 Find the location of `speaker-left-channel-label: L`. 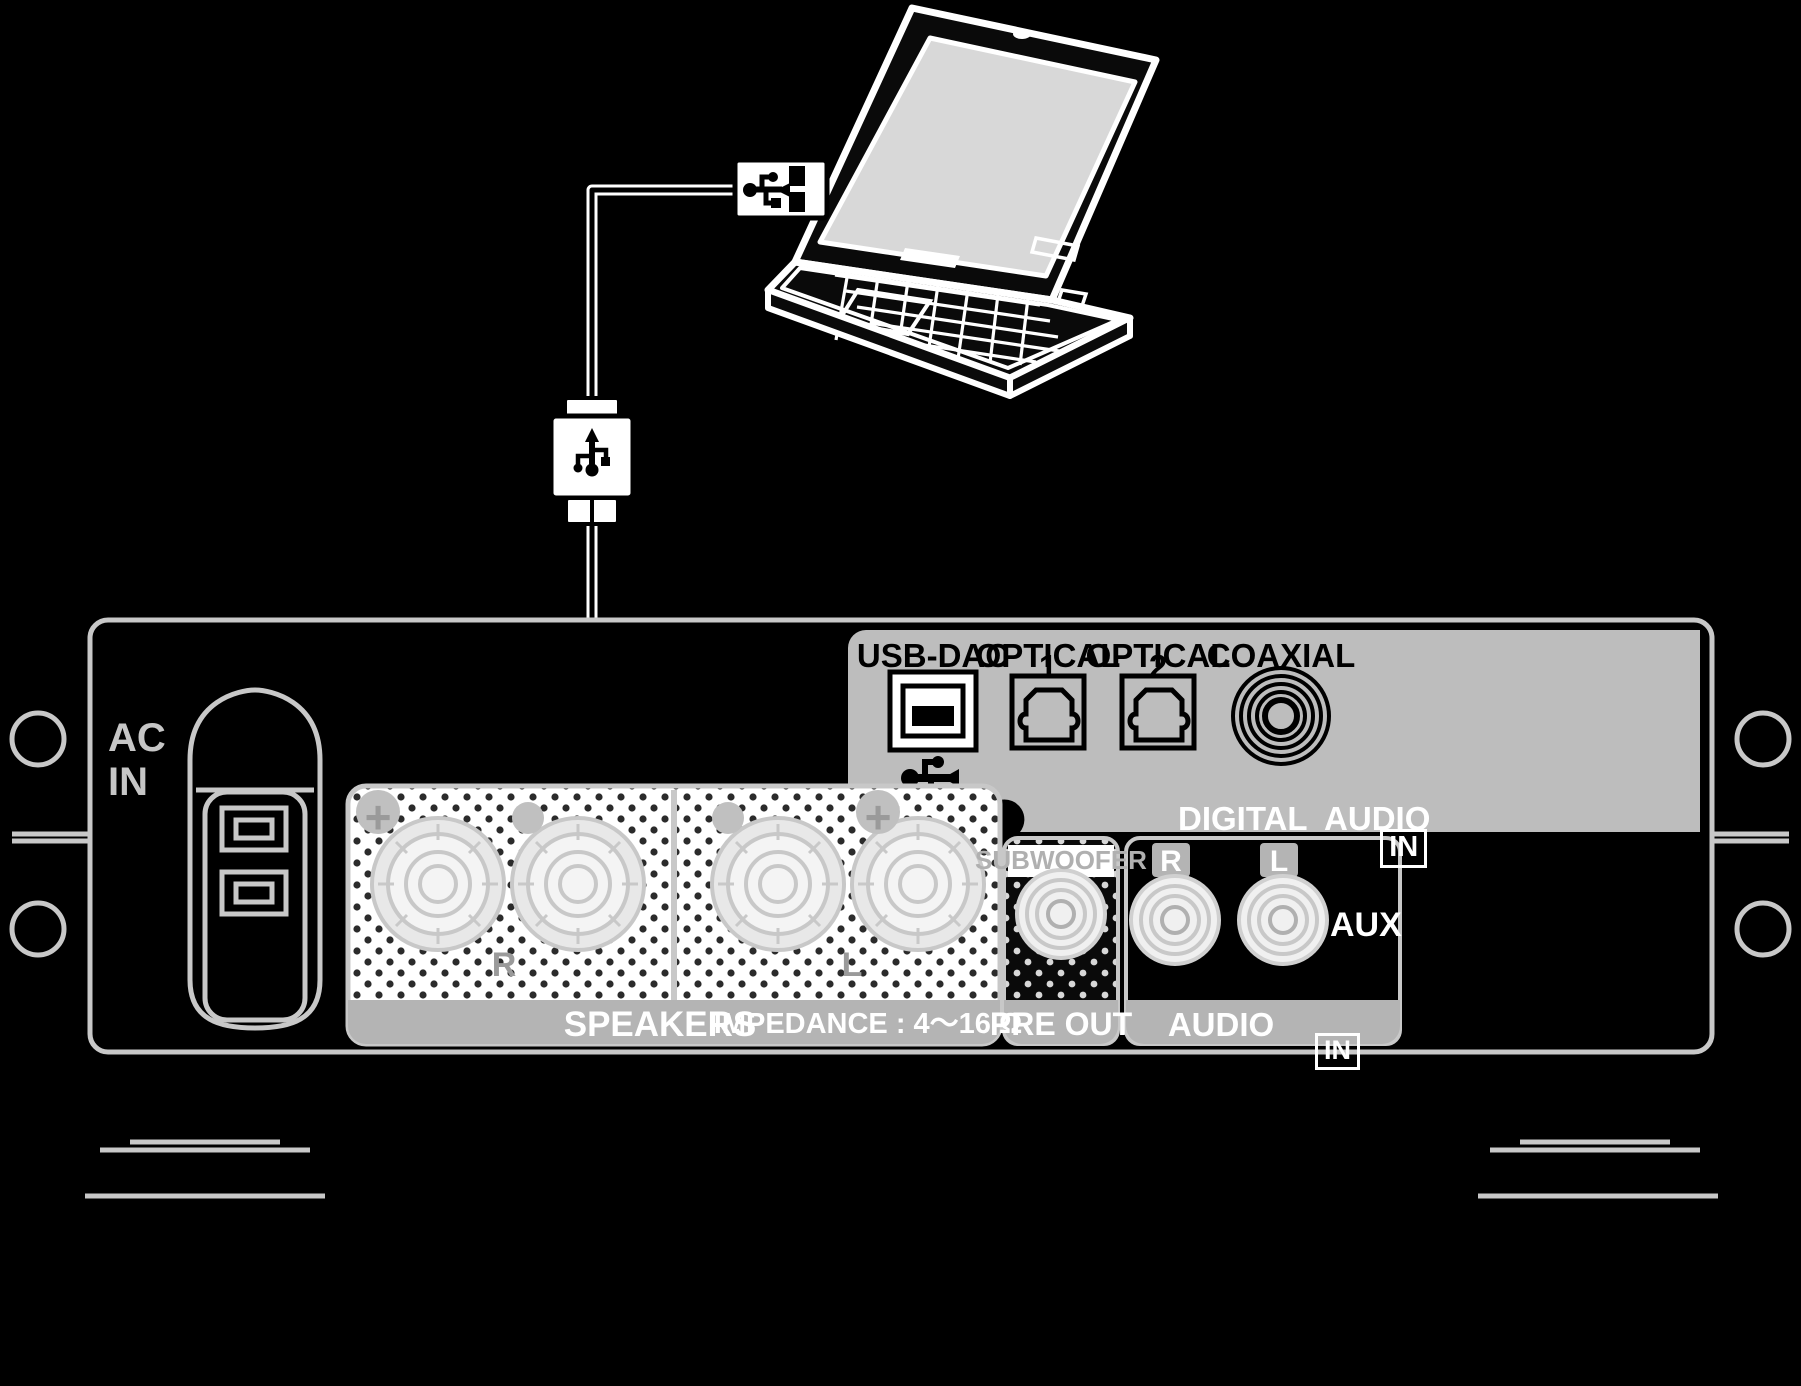

speaker-left-channel-label: L is located at coordinates (852, 965).